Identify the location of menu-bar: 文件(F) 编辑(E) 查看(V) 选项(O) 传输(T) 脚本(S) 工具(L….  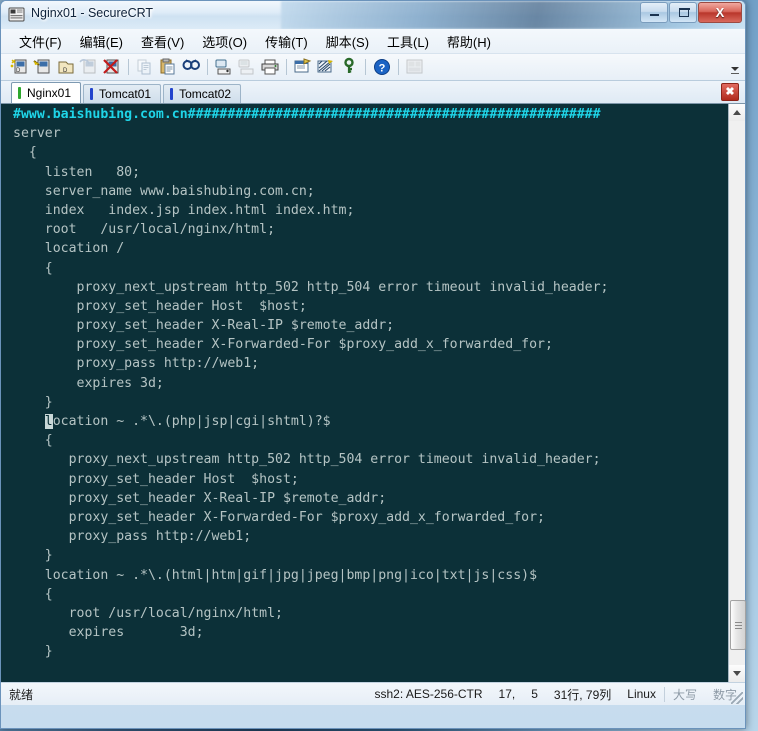
(373, 41).